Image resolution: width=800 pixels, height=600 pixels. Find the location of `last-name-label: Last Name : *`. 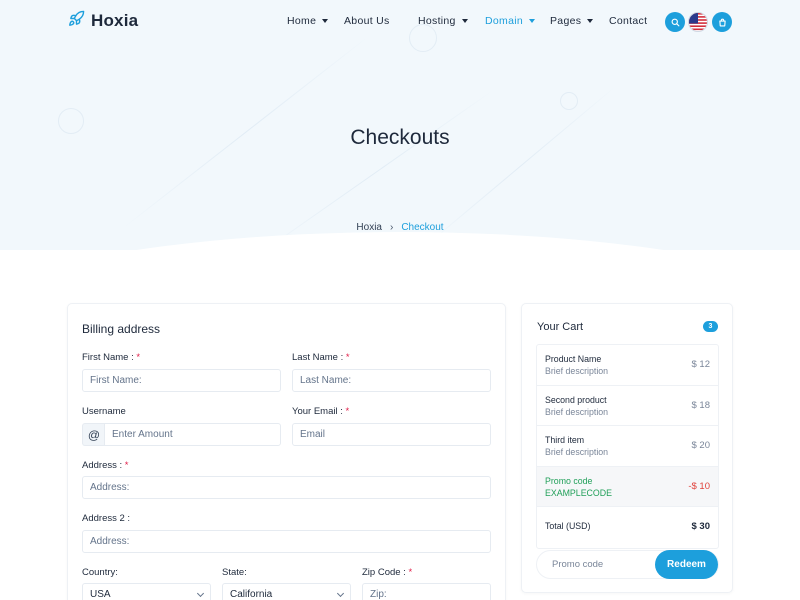

last-name-label: Last Name : * is located at coordinates (321, 357).